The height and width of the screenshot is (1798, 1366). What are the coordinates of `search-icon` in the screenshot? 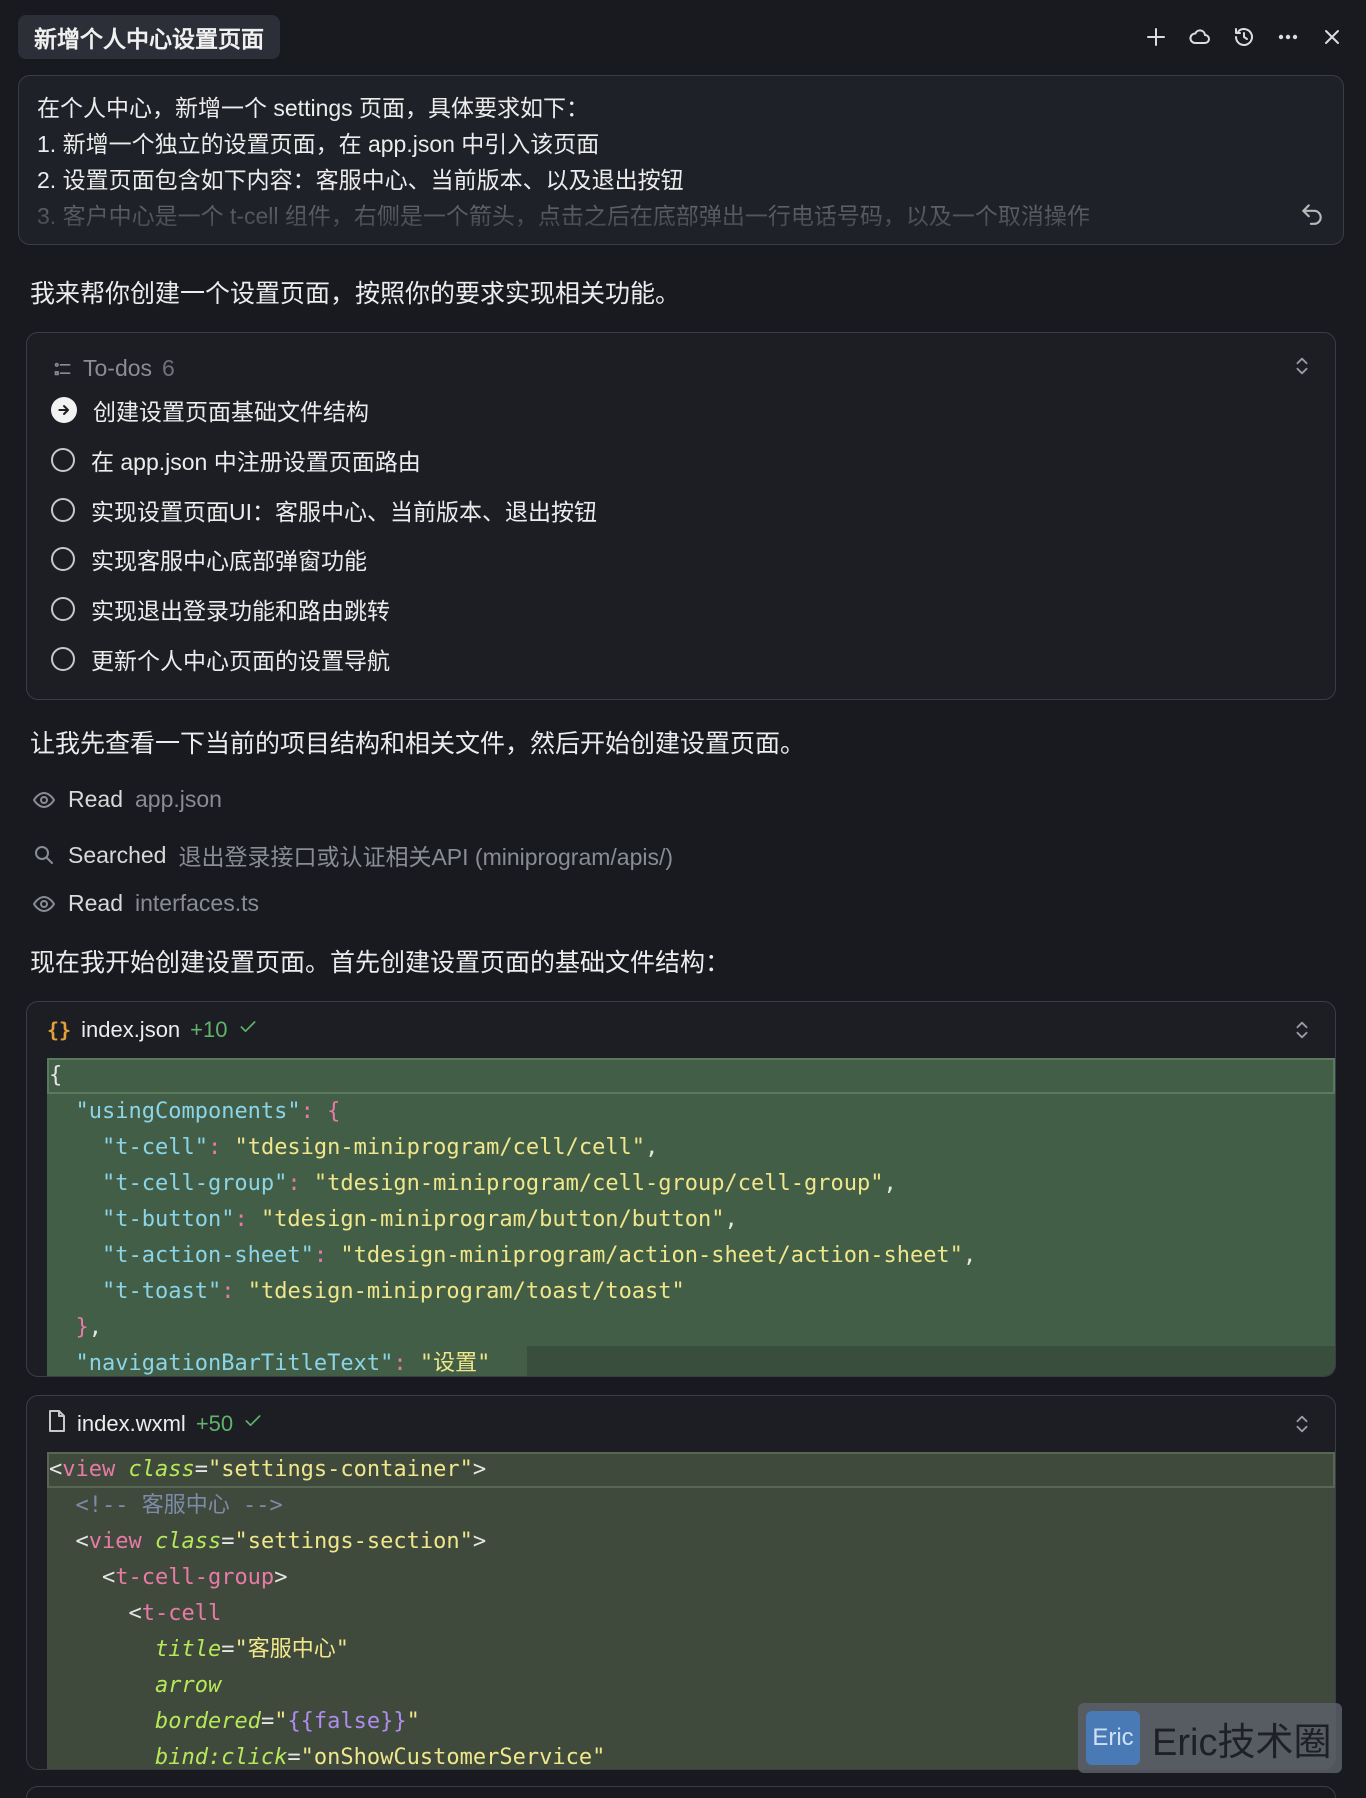 It's located at (44, 855).